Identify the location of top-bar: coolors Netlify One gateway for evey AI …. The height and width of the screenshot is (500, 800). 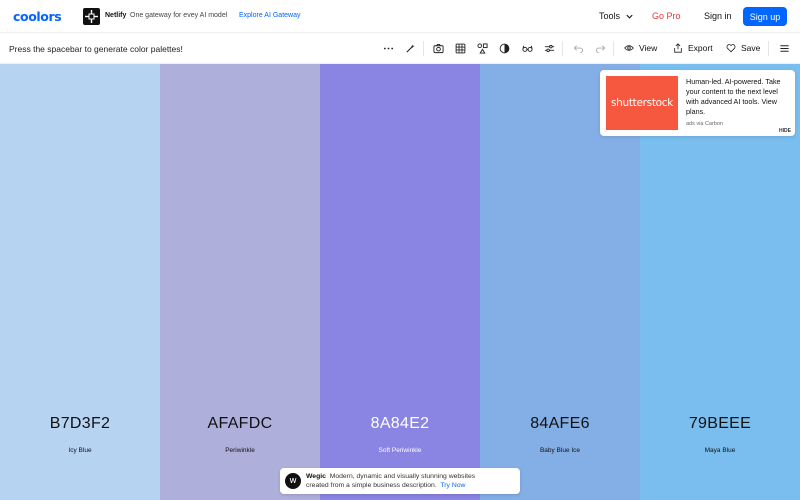
(400, 16).